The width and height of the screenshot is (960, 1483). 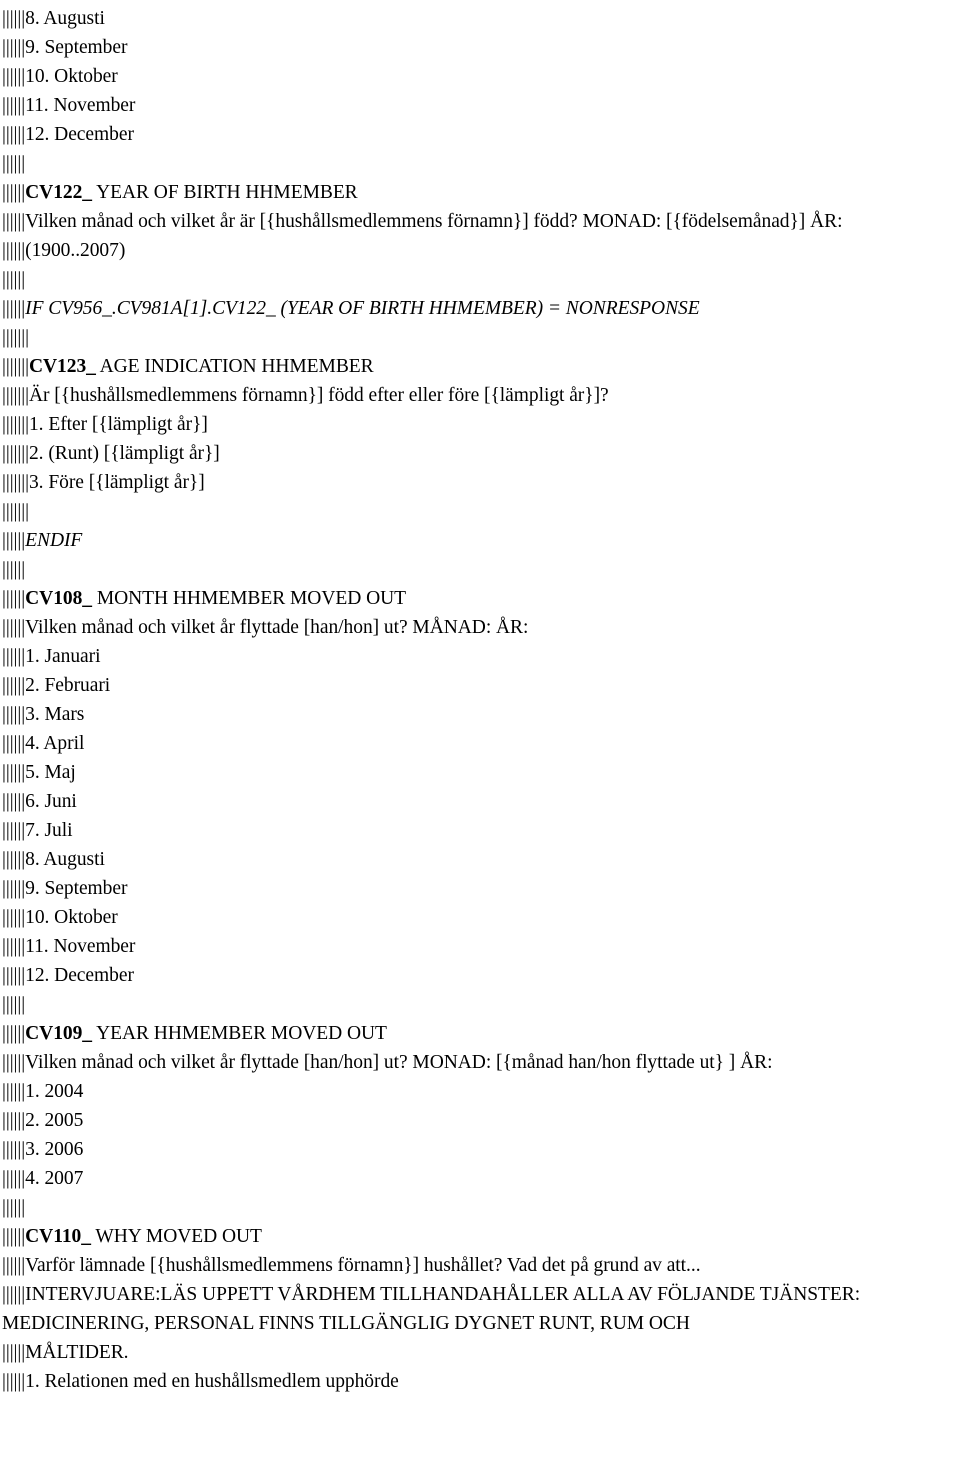 I want to click on variable-title: YEAR HHMEMBER MOVED OUT, so click(x=239, y=1033).